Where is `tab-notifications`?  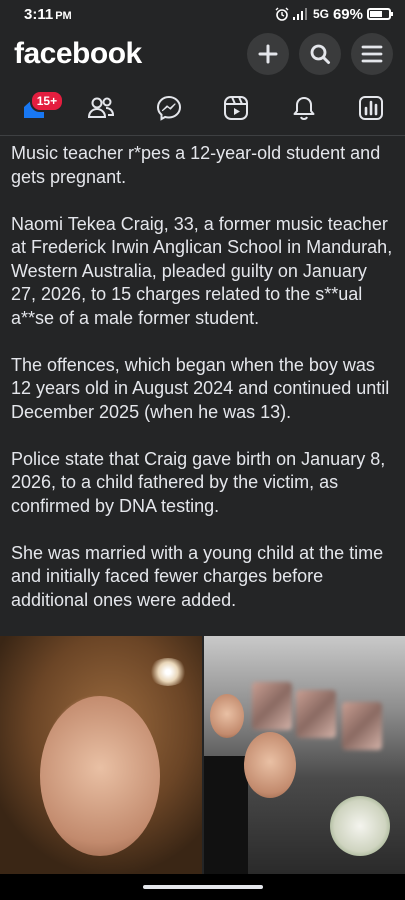
tab-notifications is located at coordinates (304, 108).